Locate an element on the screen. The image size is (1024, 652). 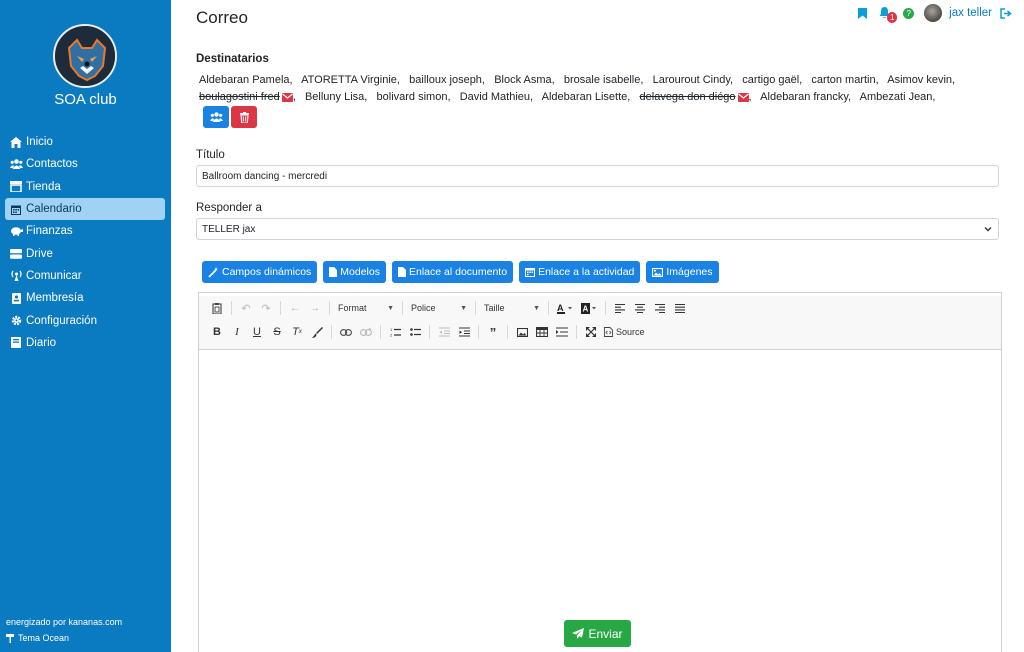
recipient: cartigo gaël, is located at coordinates (775, 80).